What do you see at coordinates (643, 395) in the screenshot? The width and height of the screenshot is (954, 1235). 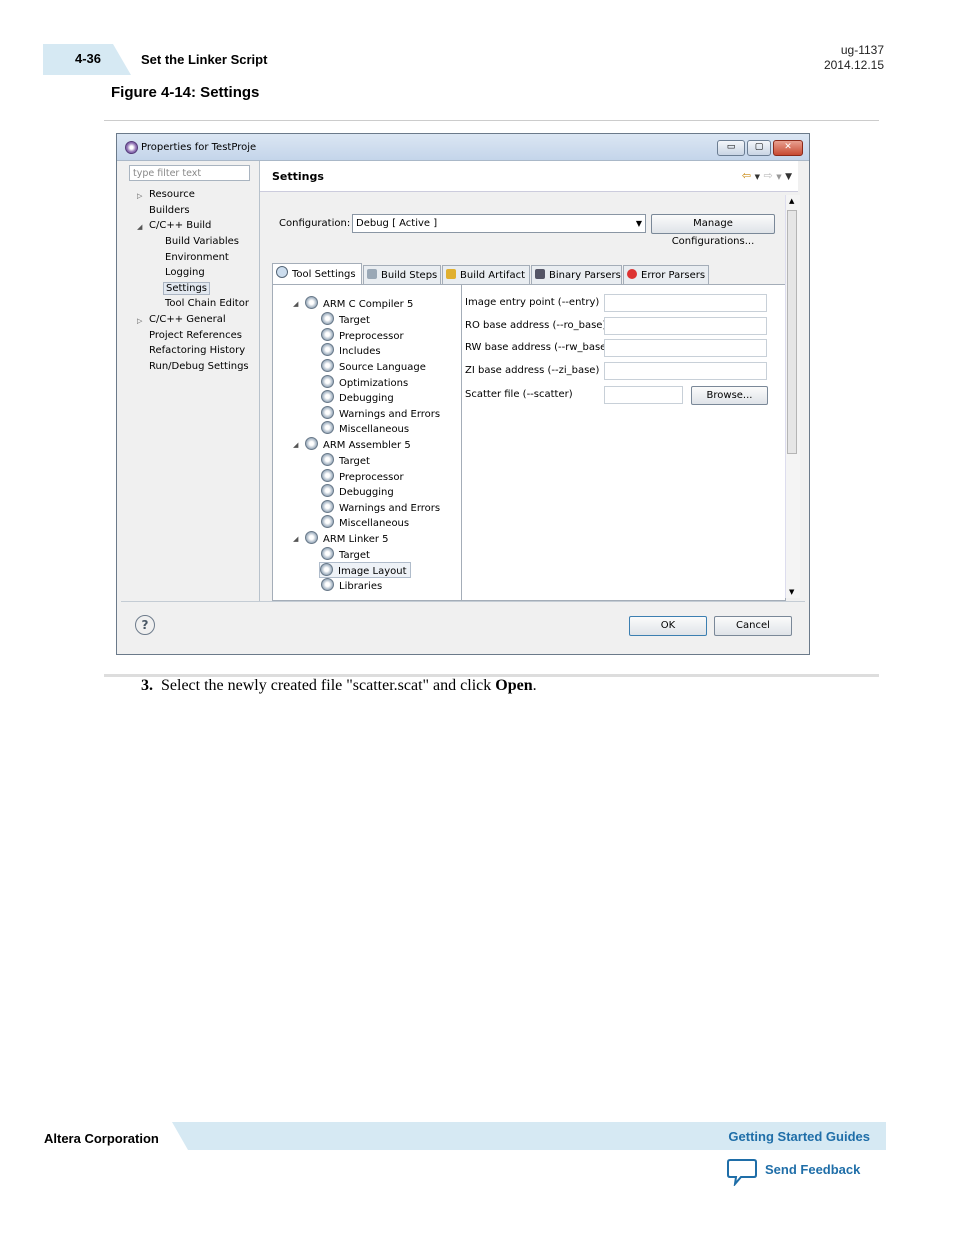 I see `scatter-file-input` at bounding box center [643, 395].